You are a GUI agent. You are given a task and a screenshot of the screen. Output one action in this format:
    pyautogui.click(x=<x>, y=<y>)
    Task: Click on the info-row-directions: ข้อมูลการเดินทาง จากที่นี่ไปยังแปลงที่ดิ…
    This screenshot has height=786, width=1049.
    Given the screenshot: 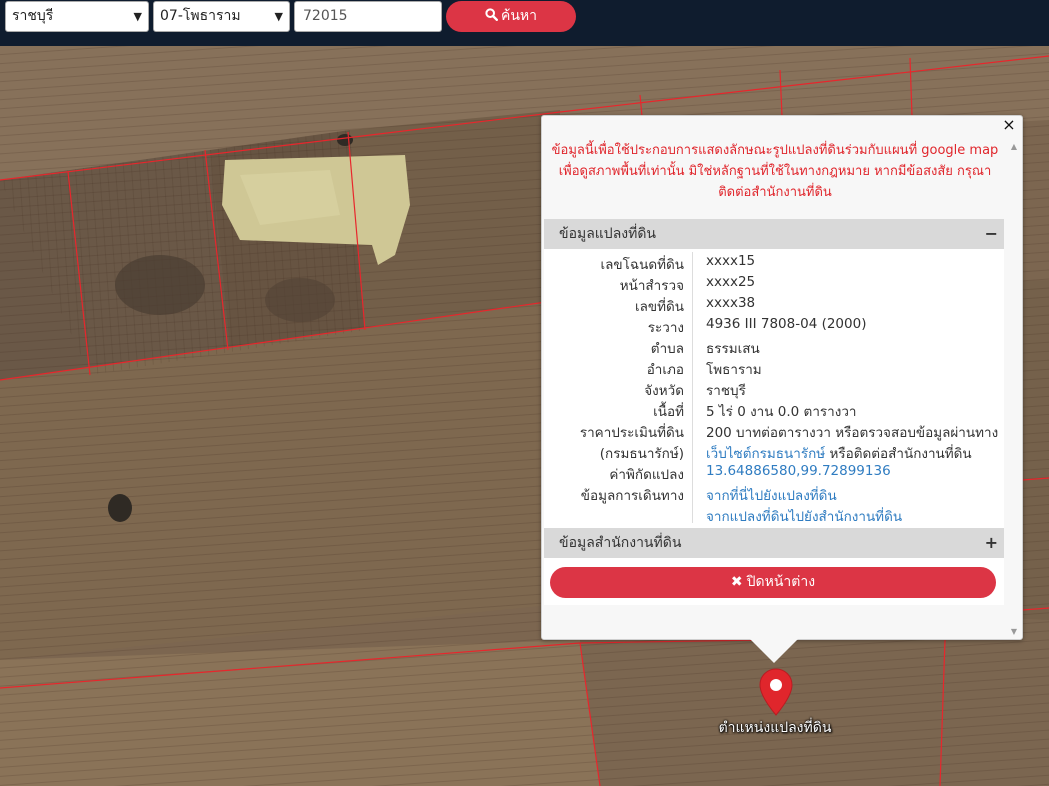 What is the action you would take?
    pyautogui.click(x=774, y=494)
    